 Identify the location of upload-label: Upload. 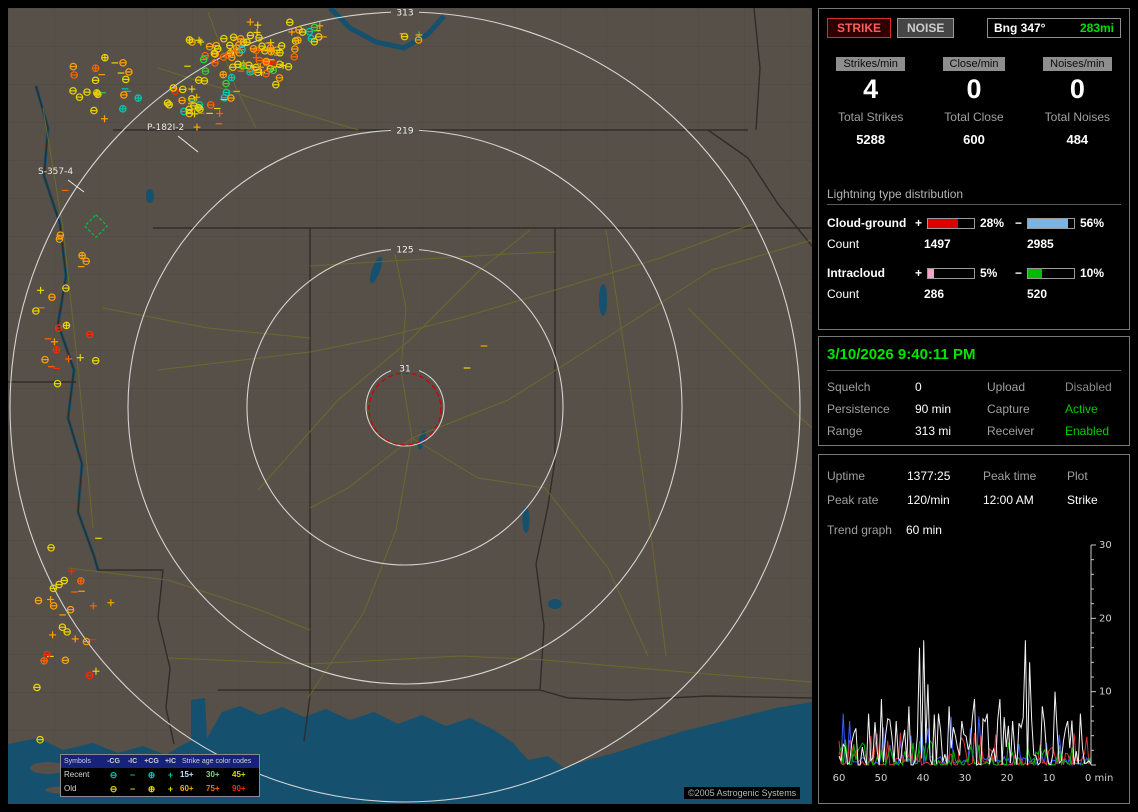
(1006, 387).